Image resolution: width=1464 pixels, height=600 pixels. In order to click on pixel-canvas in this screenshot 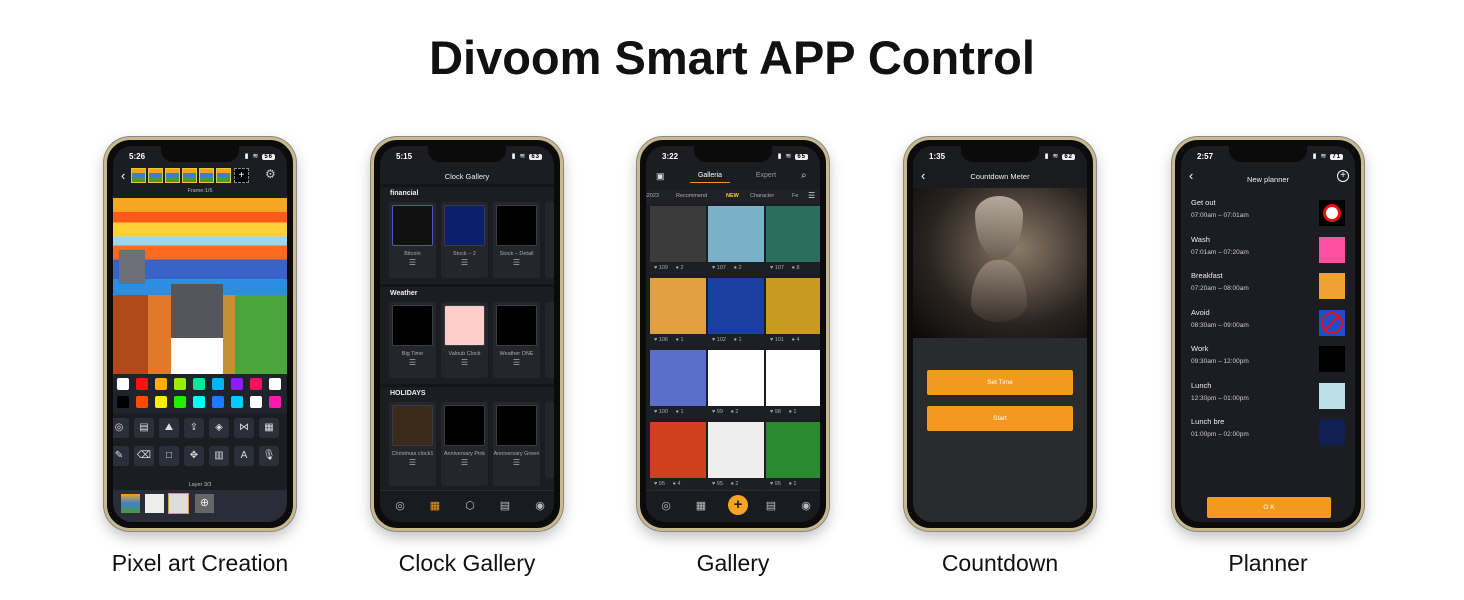, I will do `click(200, 286)`.